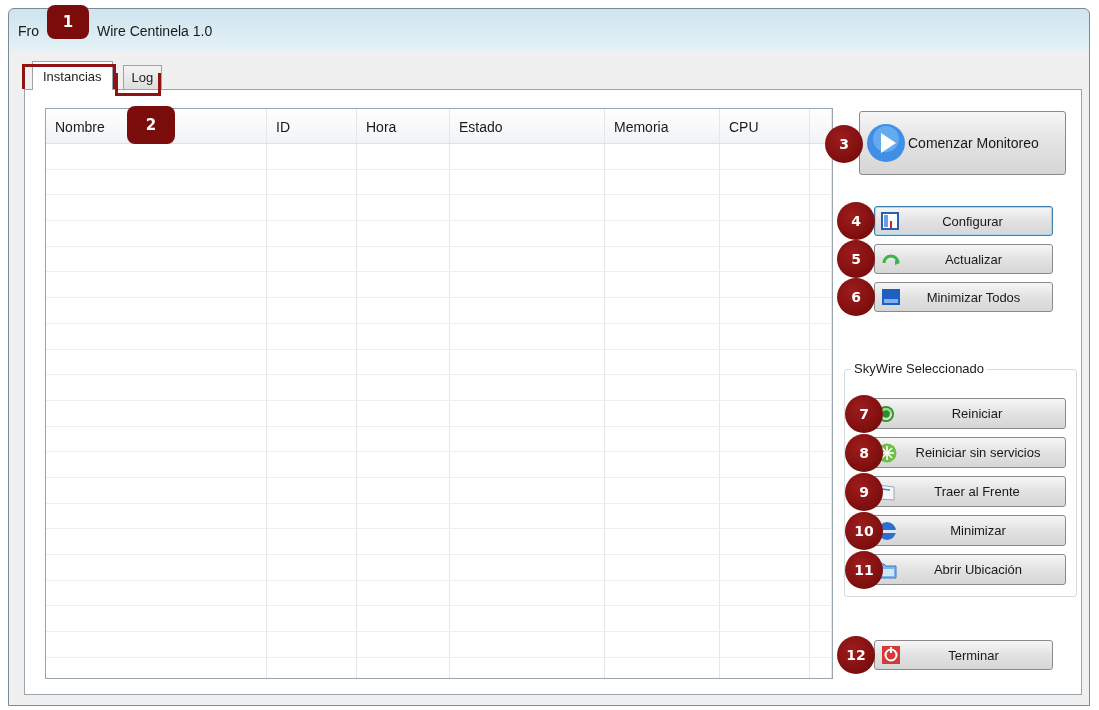 The height and width of the screenshot is (710, 1099). Describe the element at coordinates (28, 30) in the screenshot. I see `window-title: Fro` at that location.